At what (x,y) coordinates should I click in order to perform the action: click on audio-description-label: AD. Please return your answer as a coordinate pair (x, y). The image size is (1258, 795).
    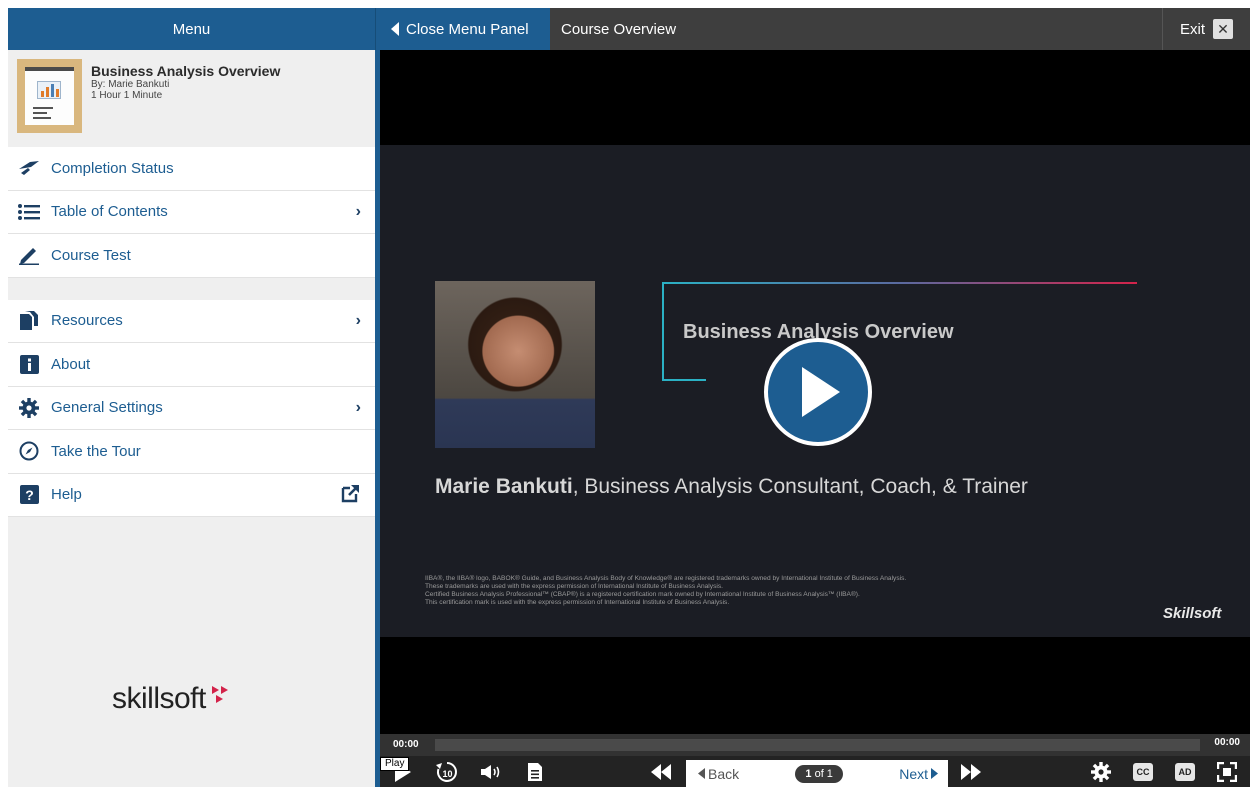
    Looking at the image, I should click on (1185, 771).